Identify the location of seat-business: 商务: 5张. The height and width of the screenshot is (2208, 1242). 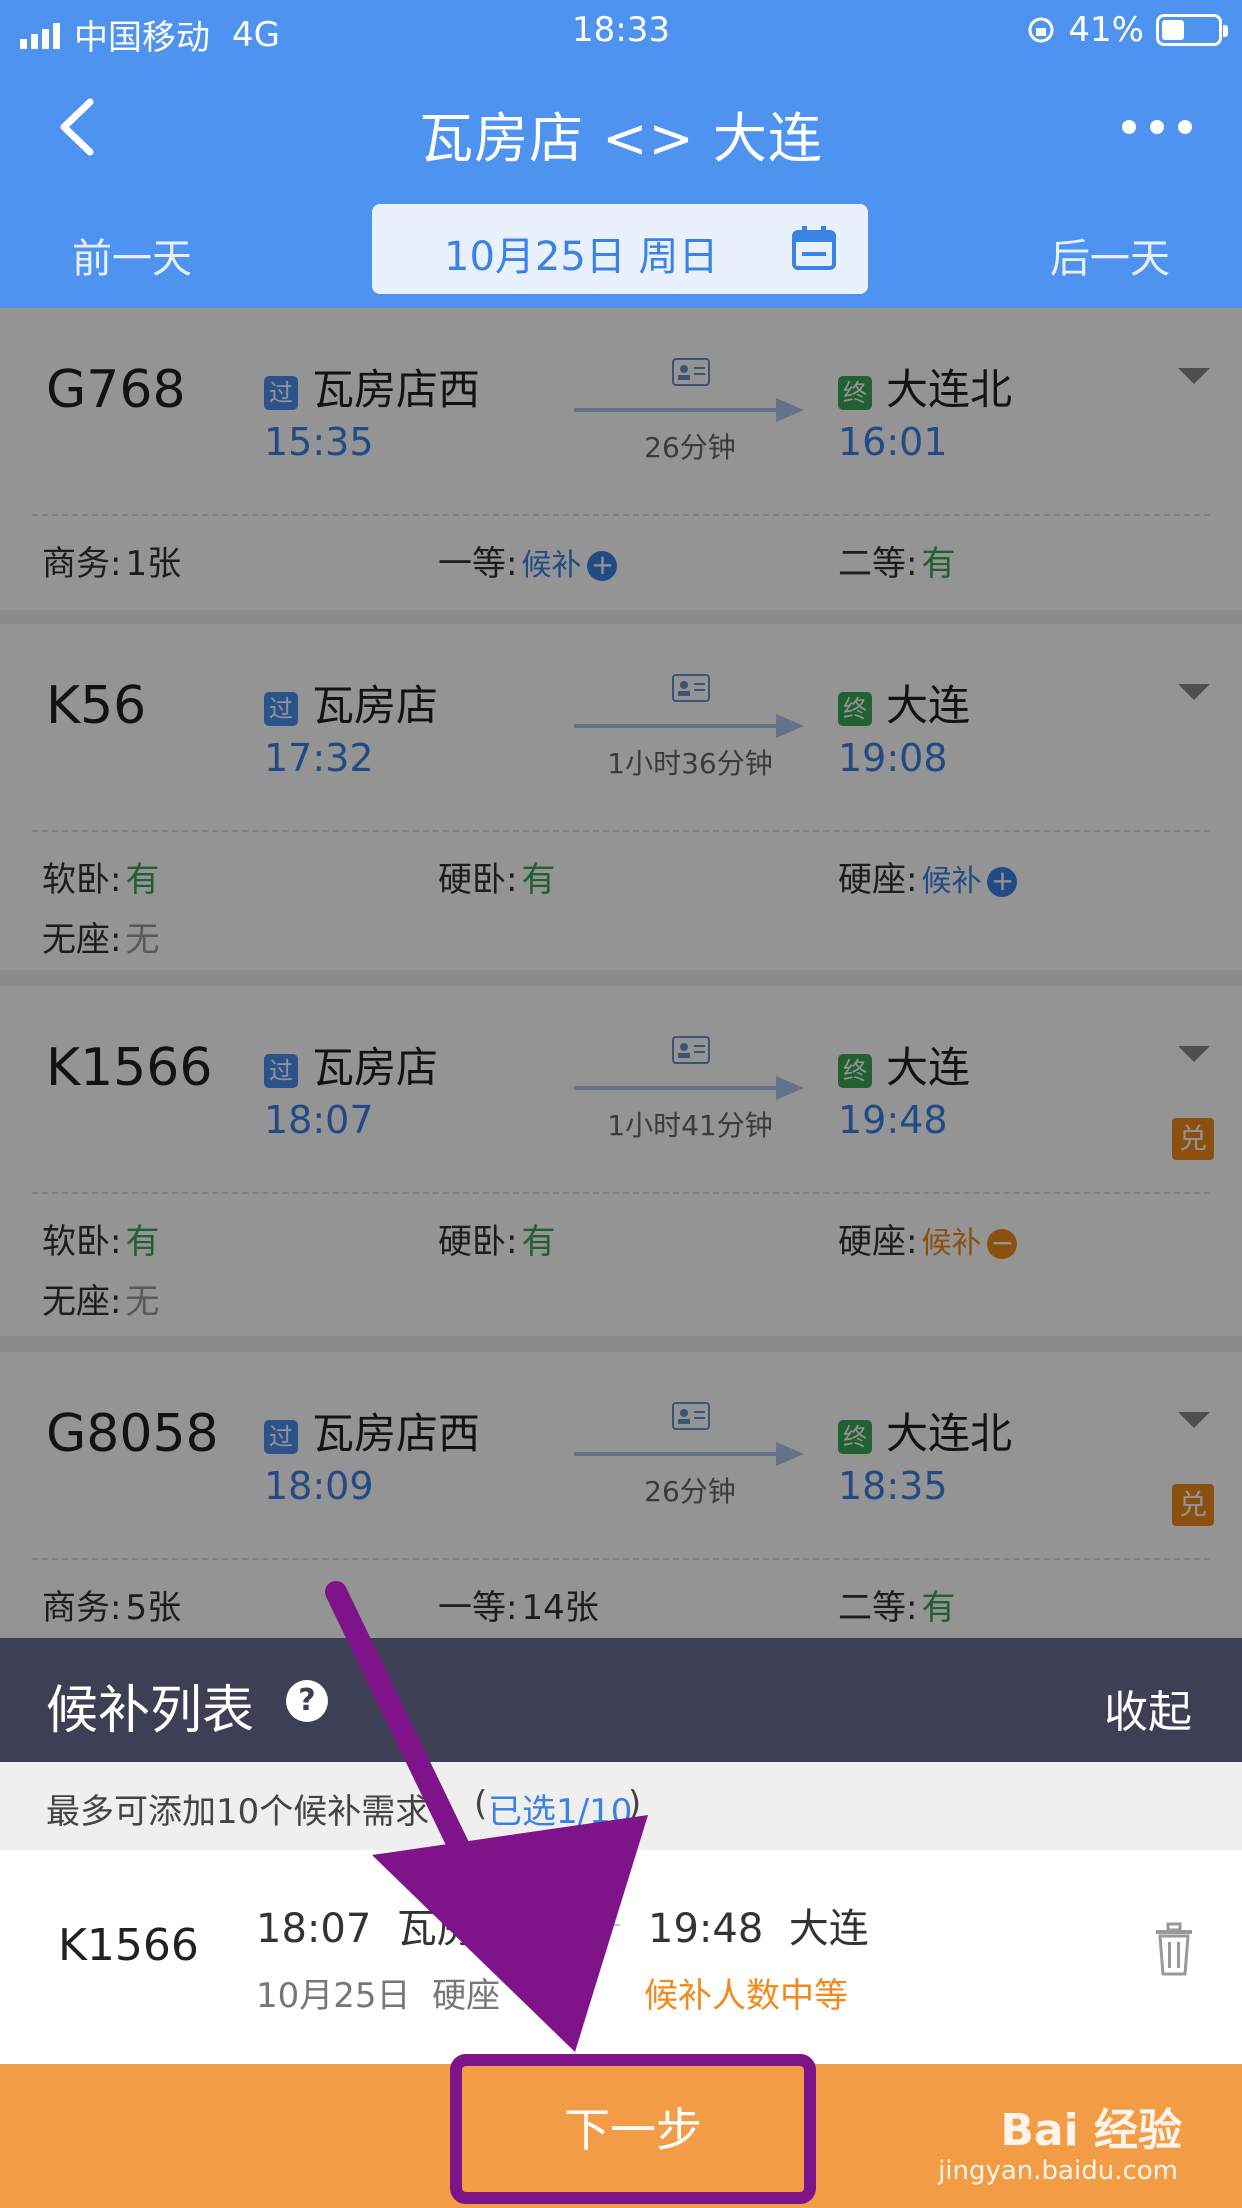
(112, 1608).